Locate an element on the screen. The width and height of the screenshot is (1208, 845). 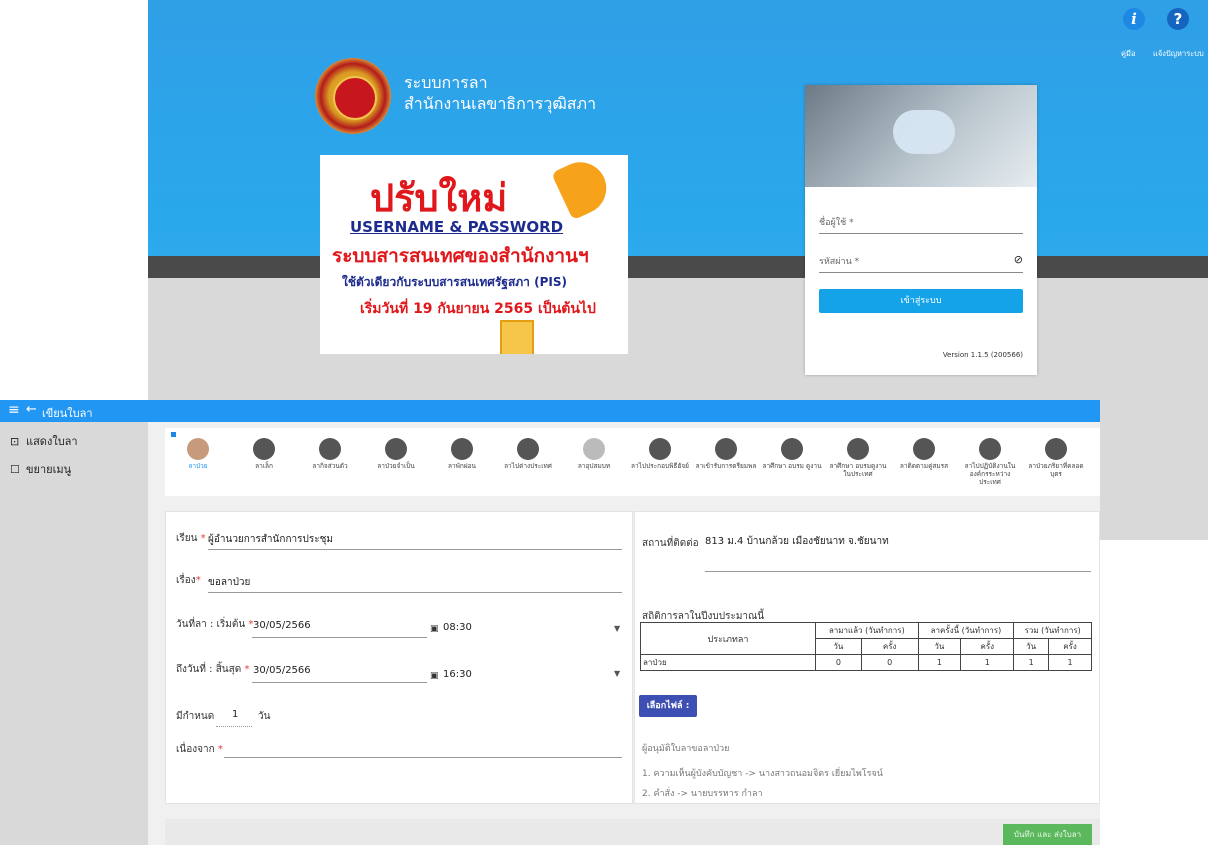
tab-urgent-sick-leave: ลาป่วยจำเป็น is located at coordinates (396, 462).